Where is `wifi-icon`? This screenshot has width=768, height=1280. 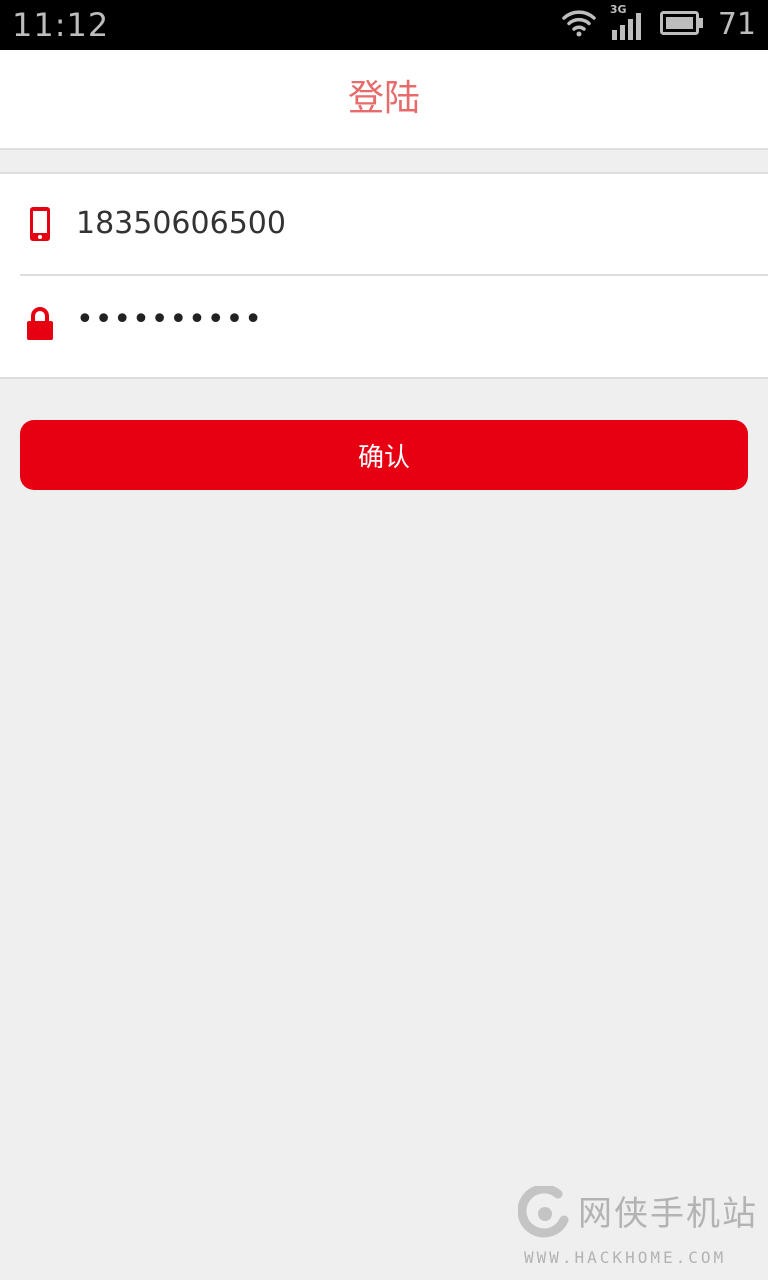 wifi-icon is located at coordinates (579, 25).